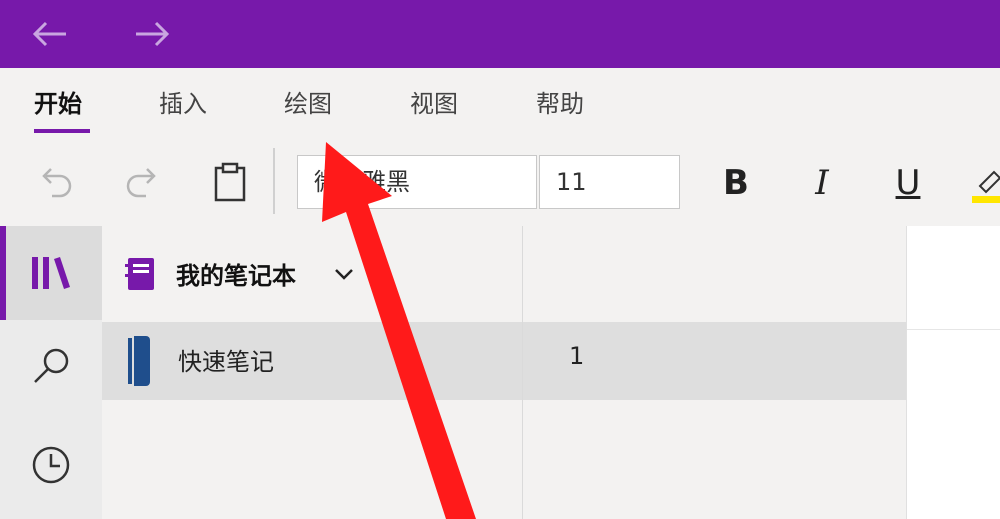 The width and height of the screenshot is (1000, 519). I want to click on section-item: 快速笔记, so click(312, 361).